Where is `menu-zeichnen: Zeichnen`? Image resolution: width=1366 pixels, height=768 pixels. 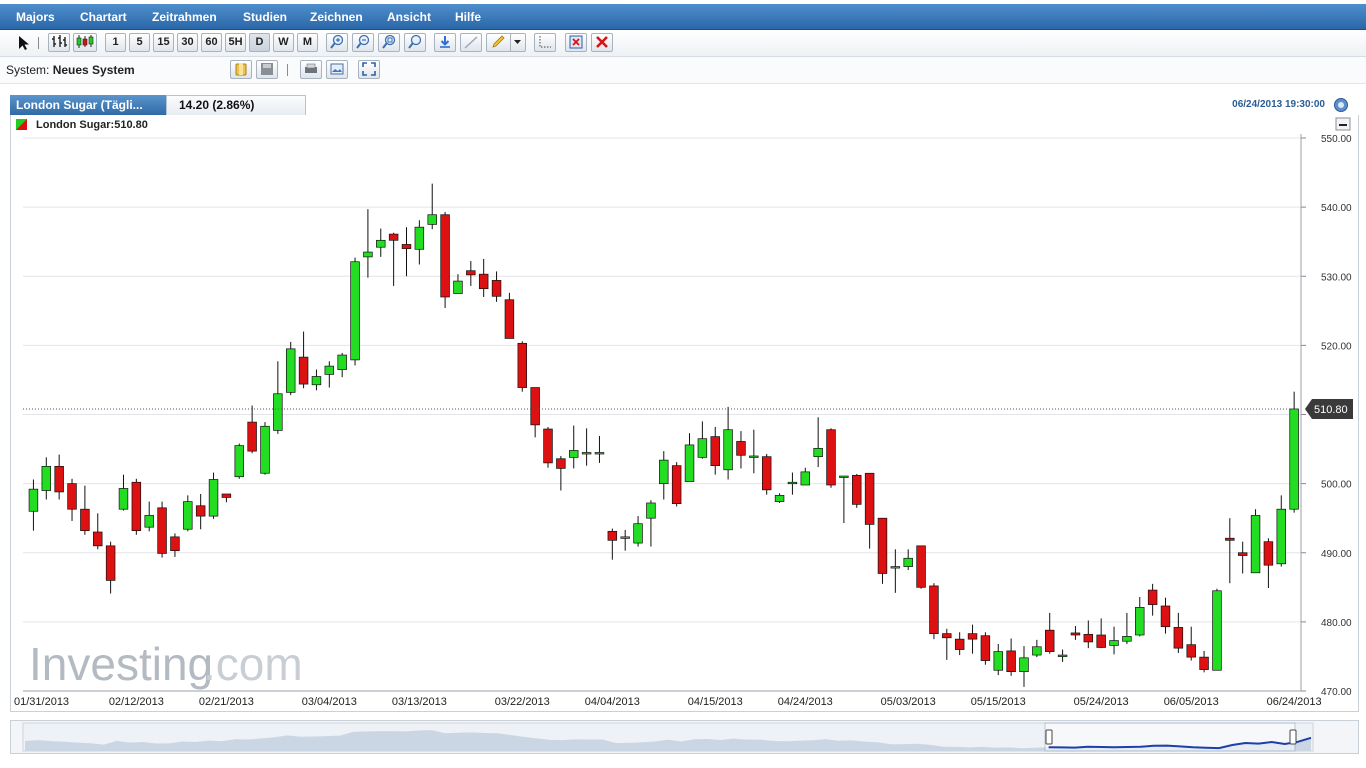 menu-zeichnen: Zeichnen is located at coordinates (336, 17).